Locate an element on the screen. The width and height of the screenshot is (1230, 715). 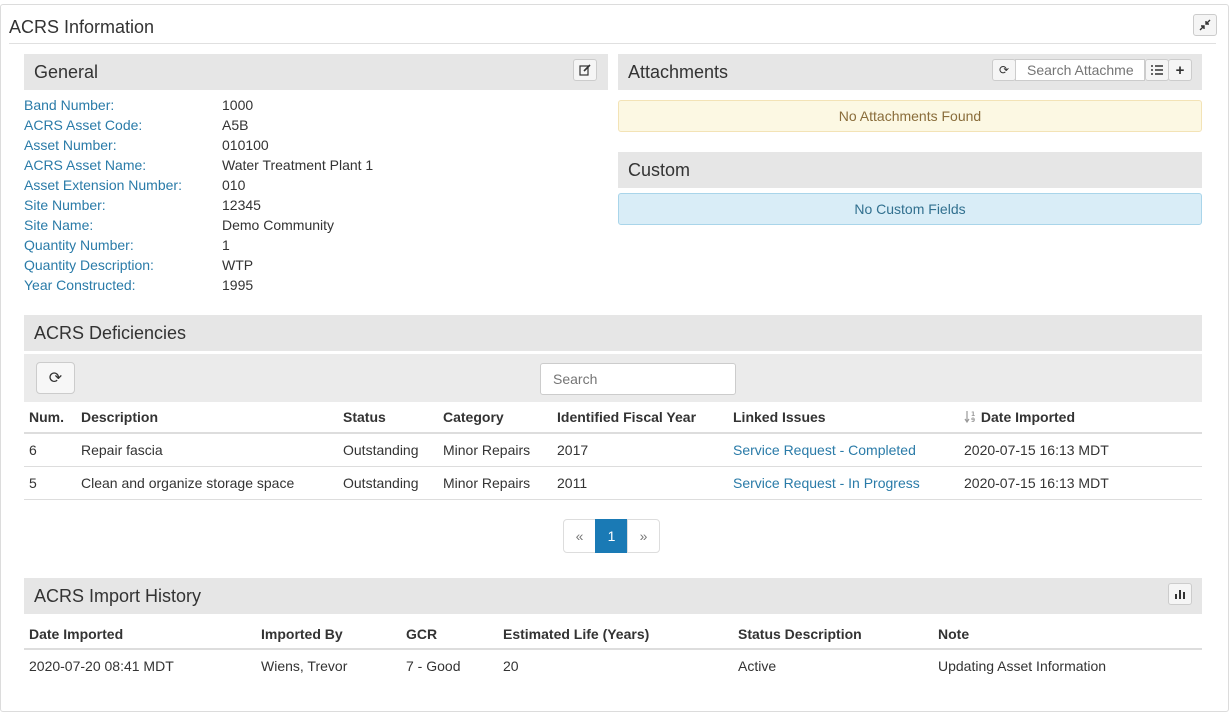
cell-linked-issues: Service Request - Completed is located at coordinates (848, 449).